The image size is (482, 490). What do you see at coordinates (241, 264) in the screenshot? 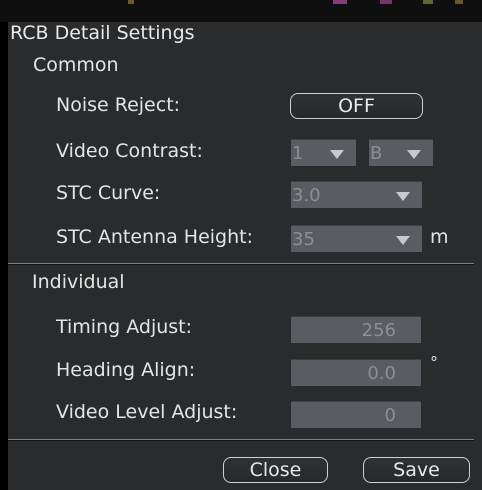
I see `section-divider` at bounding box center [241, 264].